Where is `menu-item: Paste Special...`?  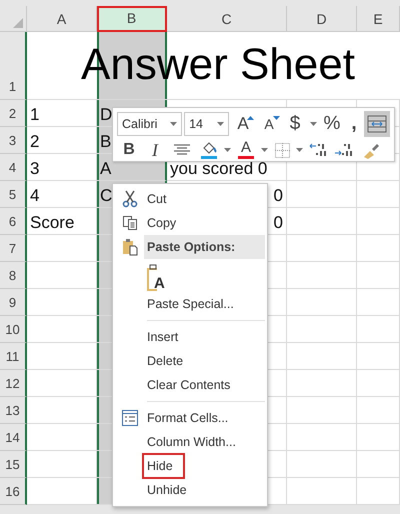
menu-item: Paste Special... is located at coordinates (194, 304).